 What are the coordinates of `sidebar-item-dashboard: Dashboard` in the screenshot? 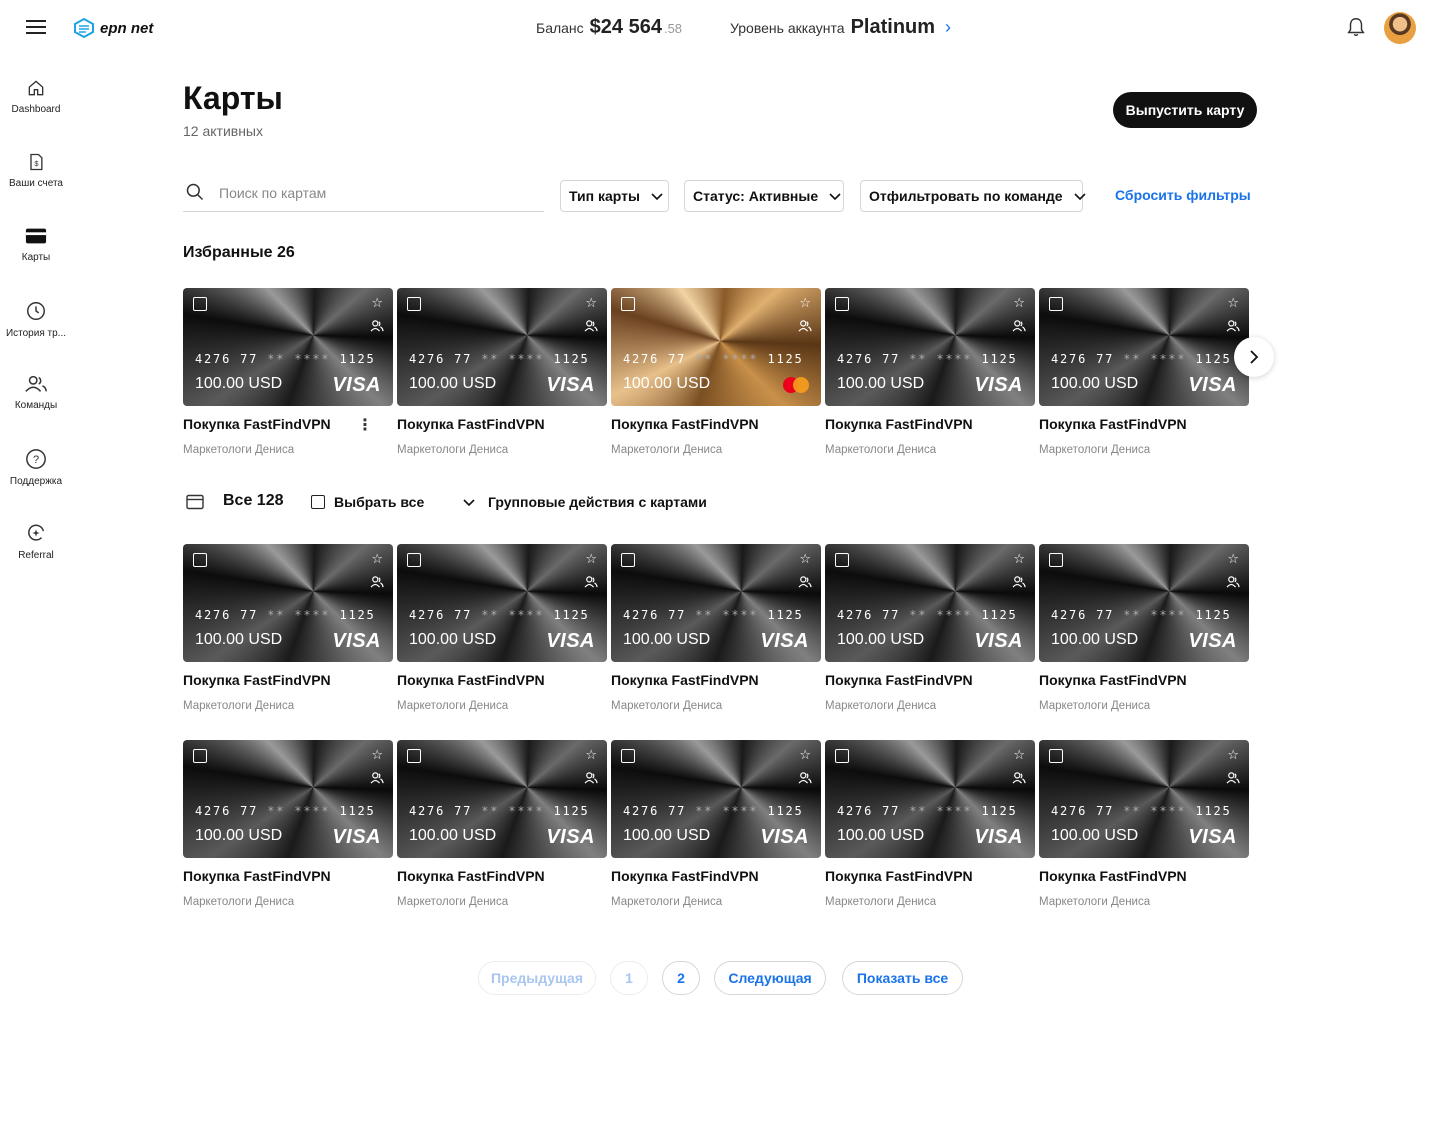 It's located at (36, 96).